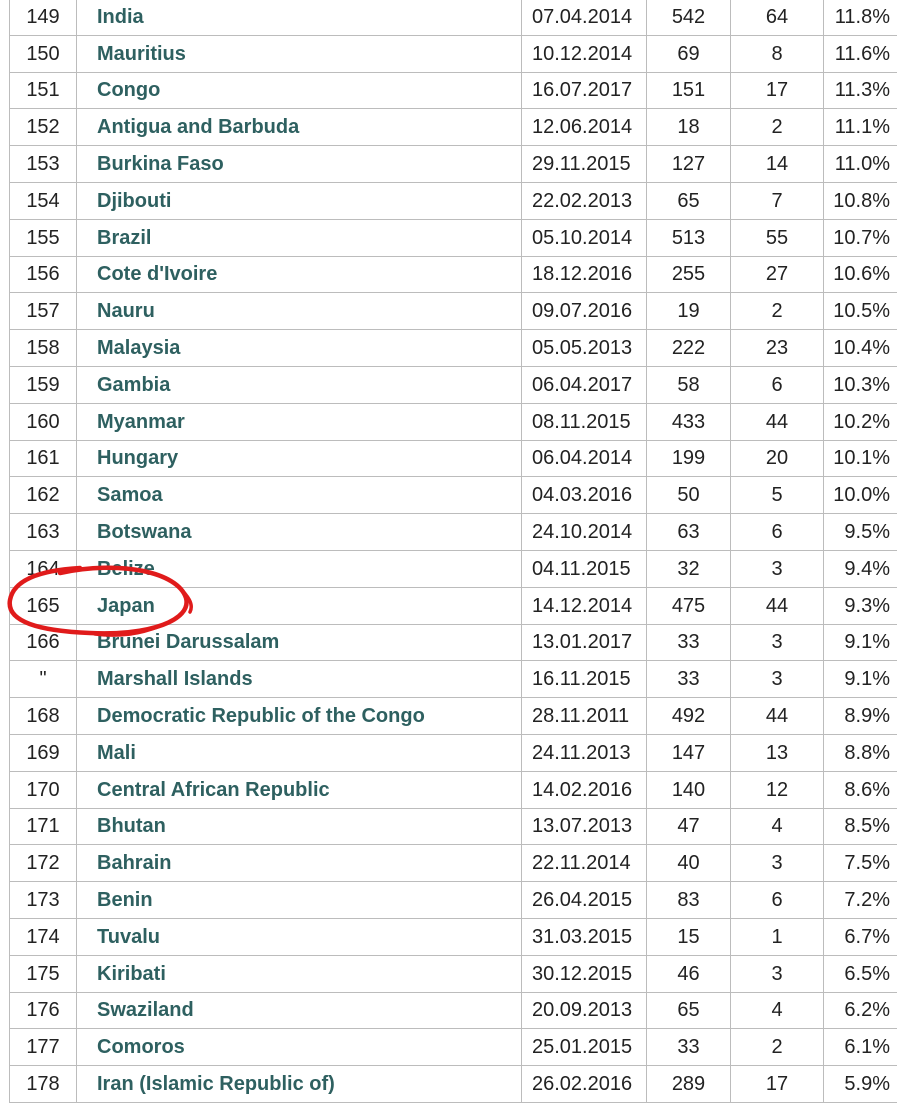 This screenshot has width=897, height=1103. I want to click on election-date-cell: 13.07.2013, so click(584, 826).